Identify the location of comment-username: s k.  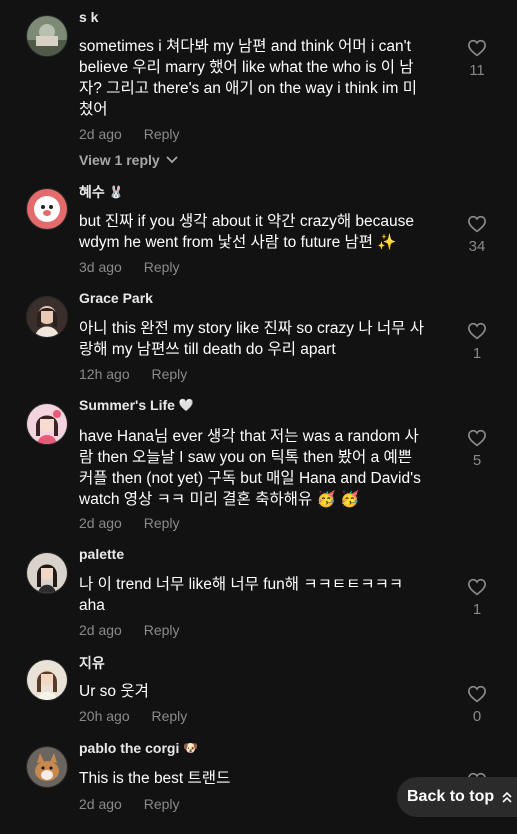
(88, 17).